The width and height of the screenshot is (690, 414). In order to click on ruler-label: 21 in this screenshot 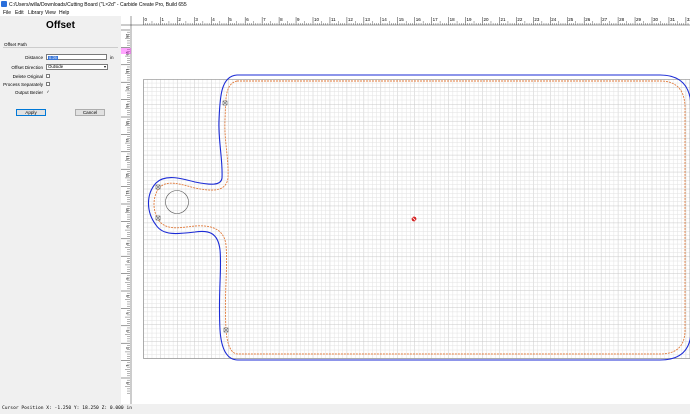, I will do `click(503, 19)`.